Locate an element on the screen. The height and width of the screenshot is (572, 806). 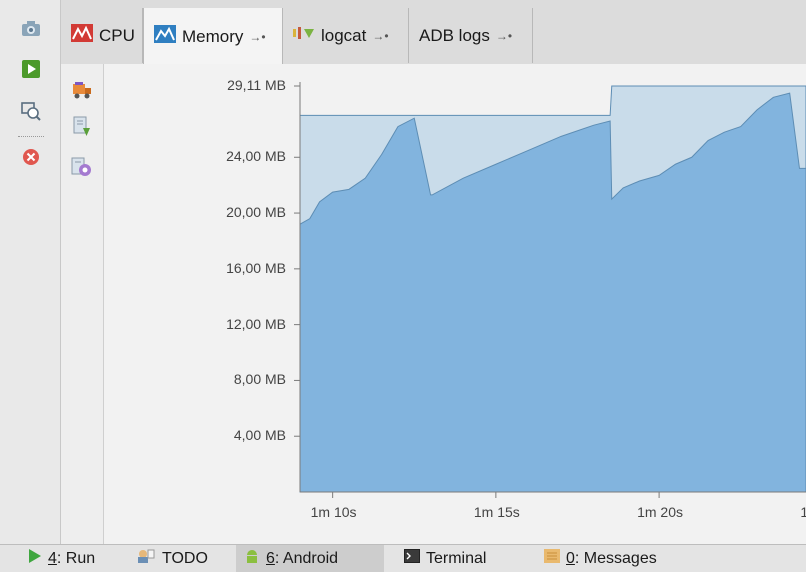
messages-icon is located at coordinates (552, 558).